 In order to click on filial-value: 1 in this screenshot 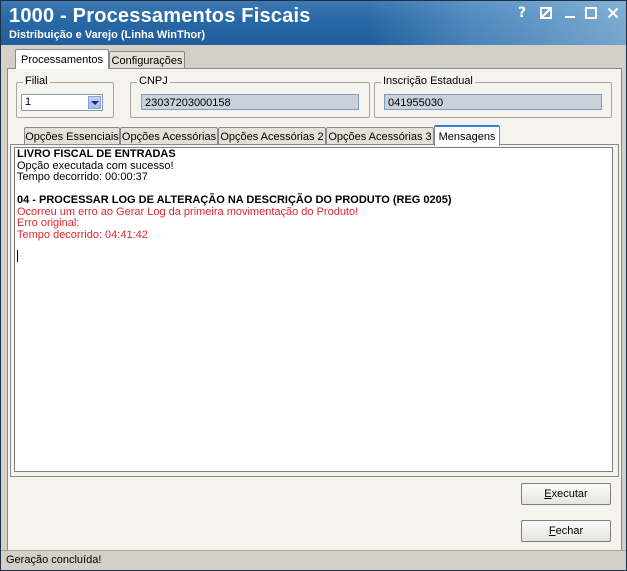, I will do `click(28, 102)`.